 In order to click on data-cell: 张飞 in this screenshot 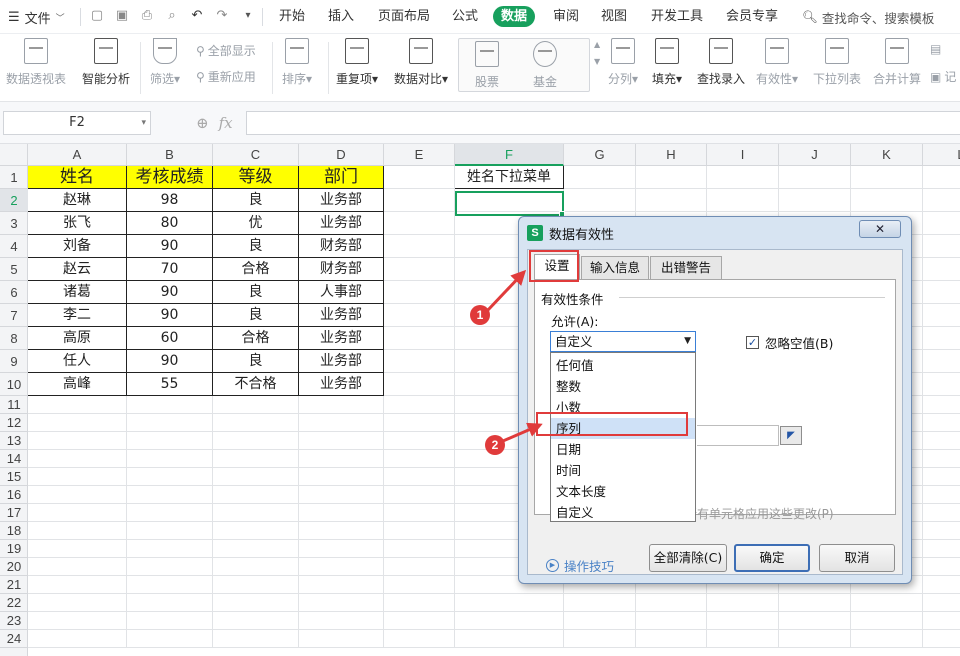, I will do `click(77, 223)`.